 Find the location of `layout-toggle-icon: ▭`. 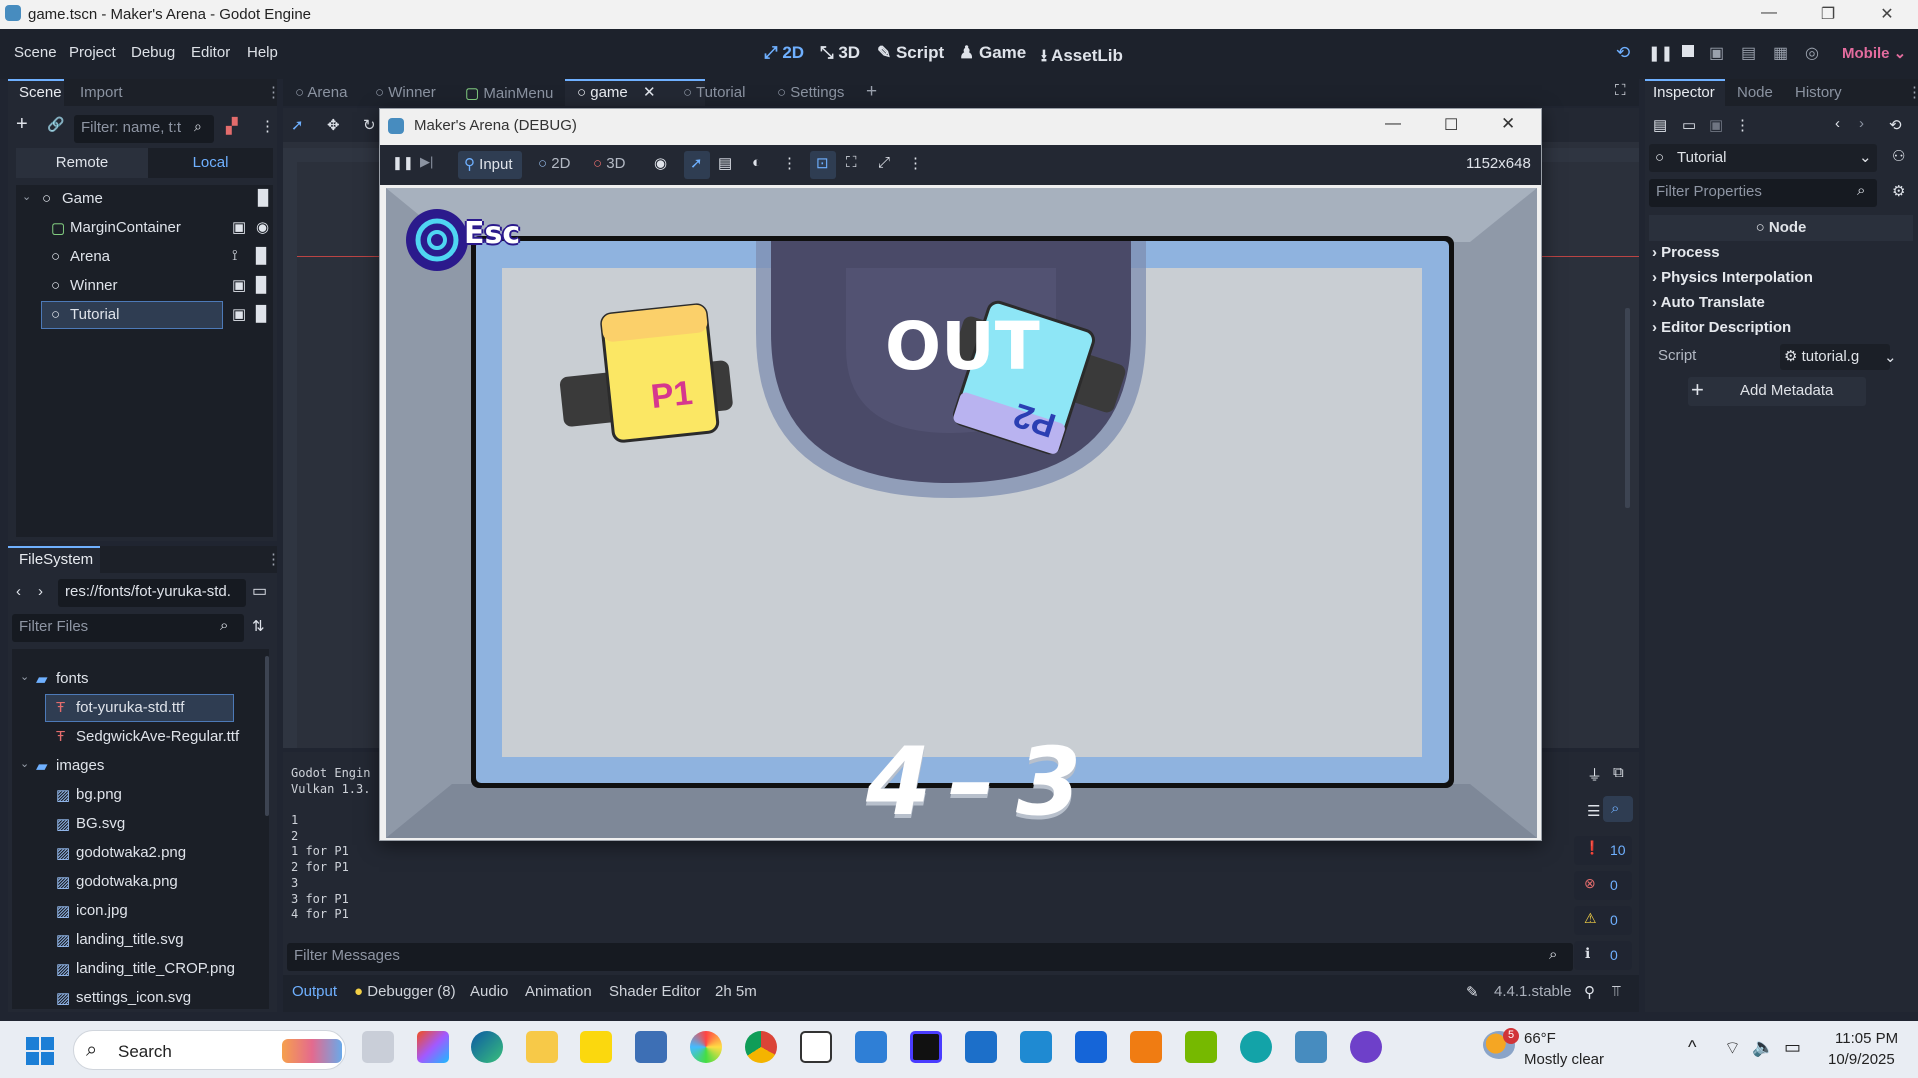

layout-toggle-icon: ▭ is located at coordinates (259, 591).